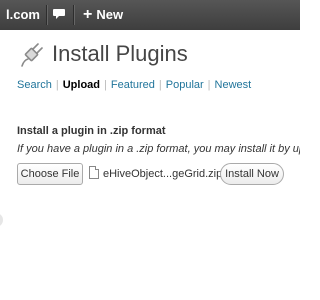 The height and width of the screenshot is (300, 320). What do you see at coordinates (120, 53) in the screenshot?
I see `page-title: Install Plugins` at bounding box center [120, 53].